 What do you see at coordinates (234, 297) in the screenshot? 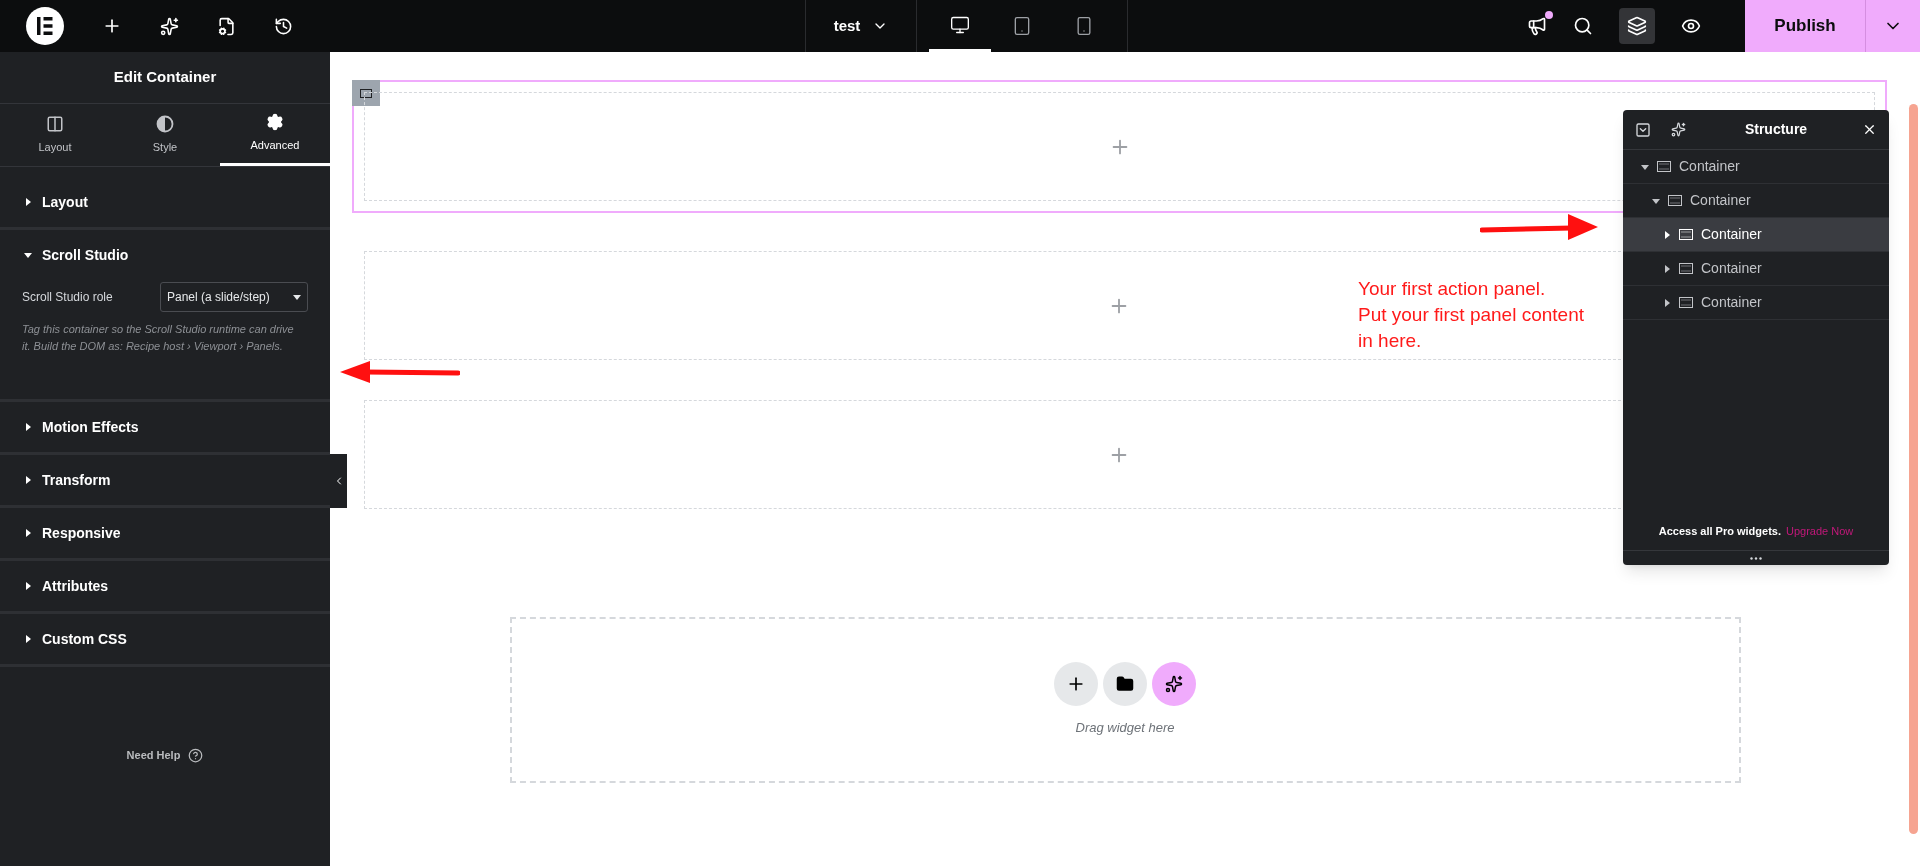
I see `role-select: Panel (a slide/step)` at bounding box center [234, 297].